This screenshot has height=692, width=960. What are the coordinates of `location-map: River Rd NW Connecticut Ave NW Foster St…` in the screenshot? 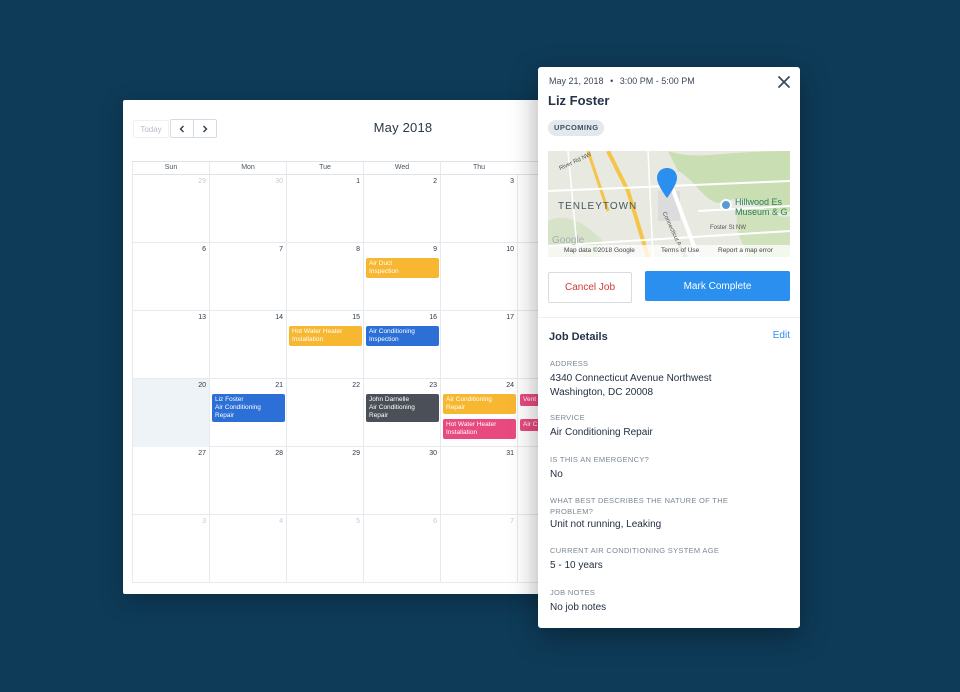 It's located at (669, 204).